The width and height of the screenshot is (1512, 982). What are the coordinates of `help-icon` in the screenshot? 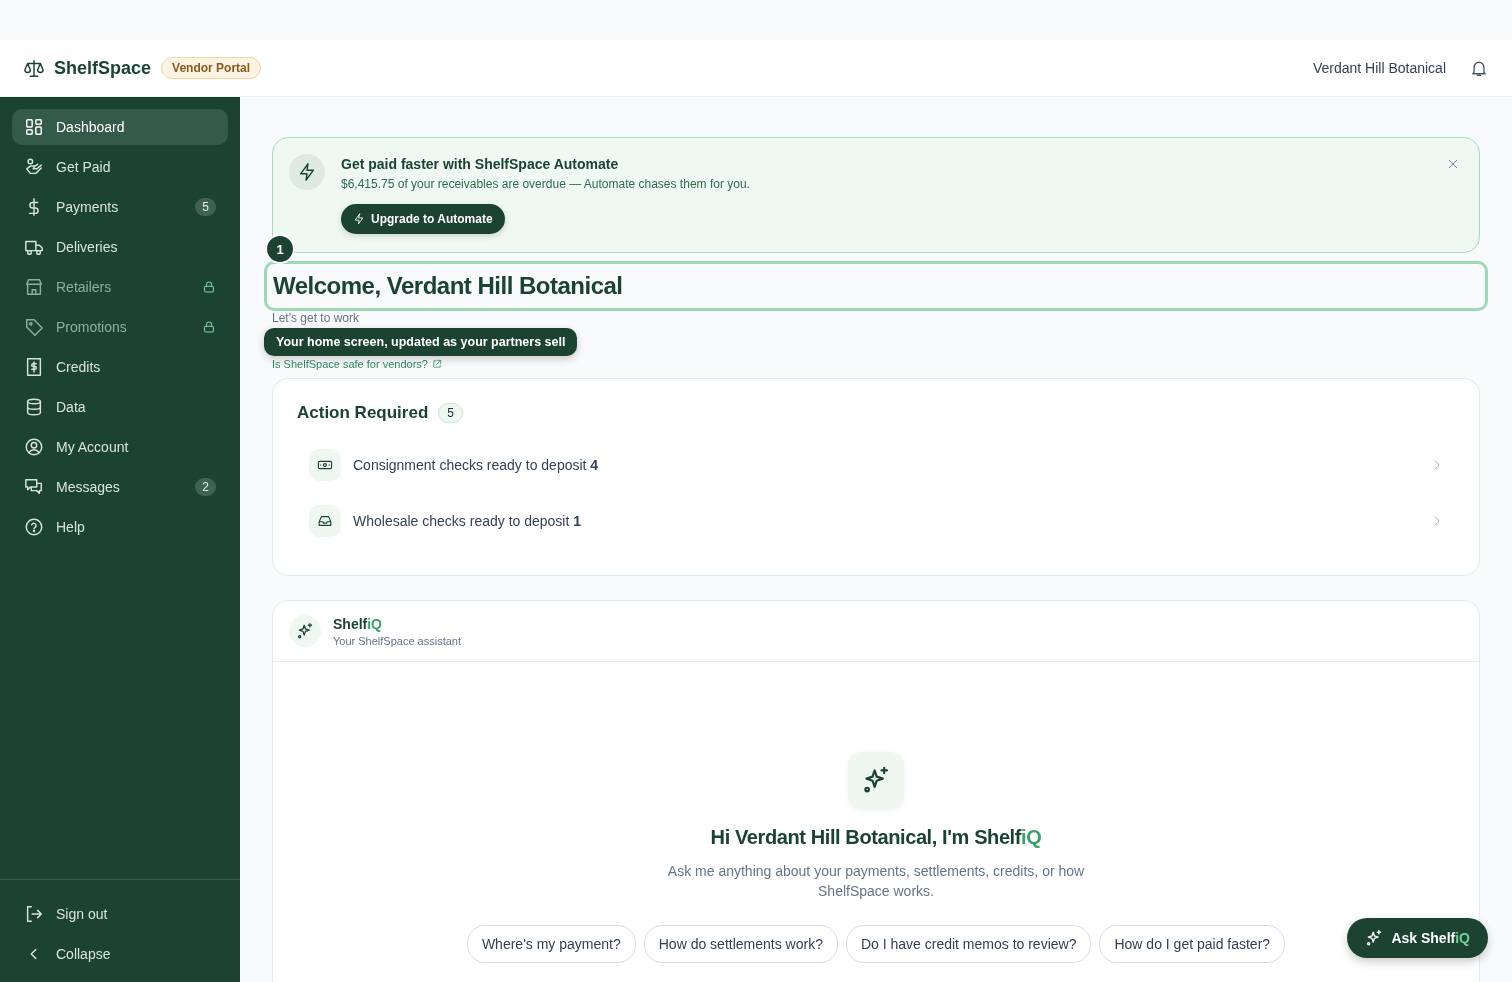 It's located at (34, 527).